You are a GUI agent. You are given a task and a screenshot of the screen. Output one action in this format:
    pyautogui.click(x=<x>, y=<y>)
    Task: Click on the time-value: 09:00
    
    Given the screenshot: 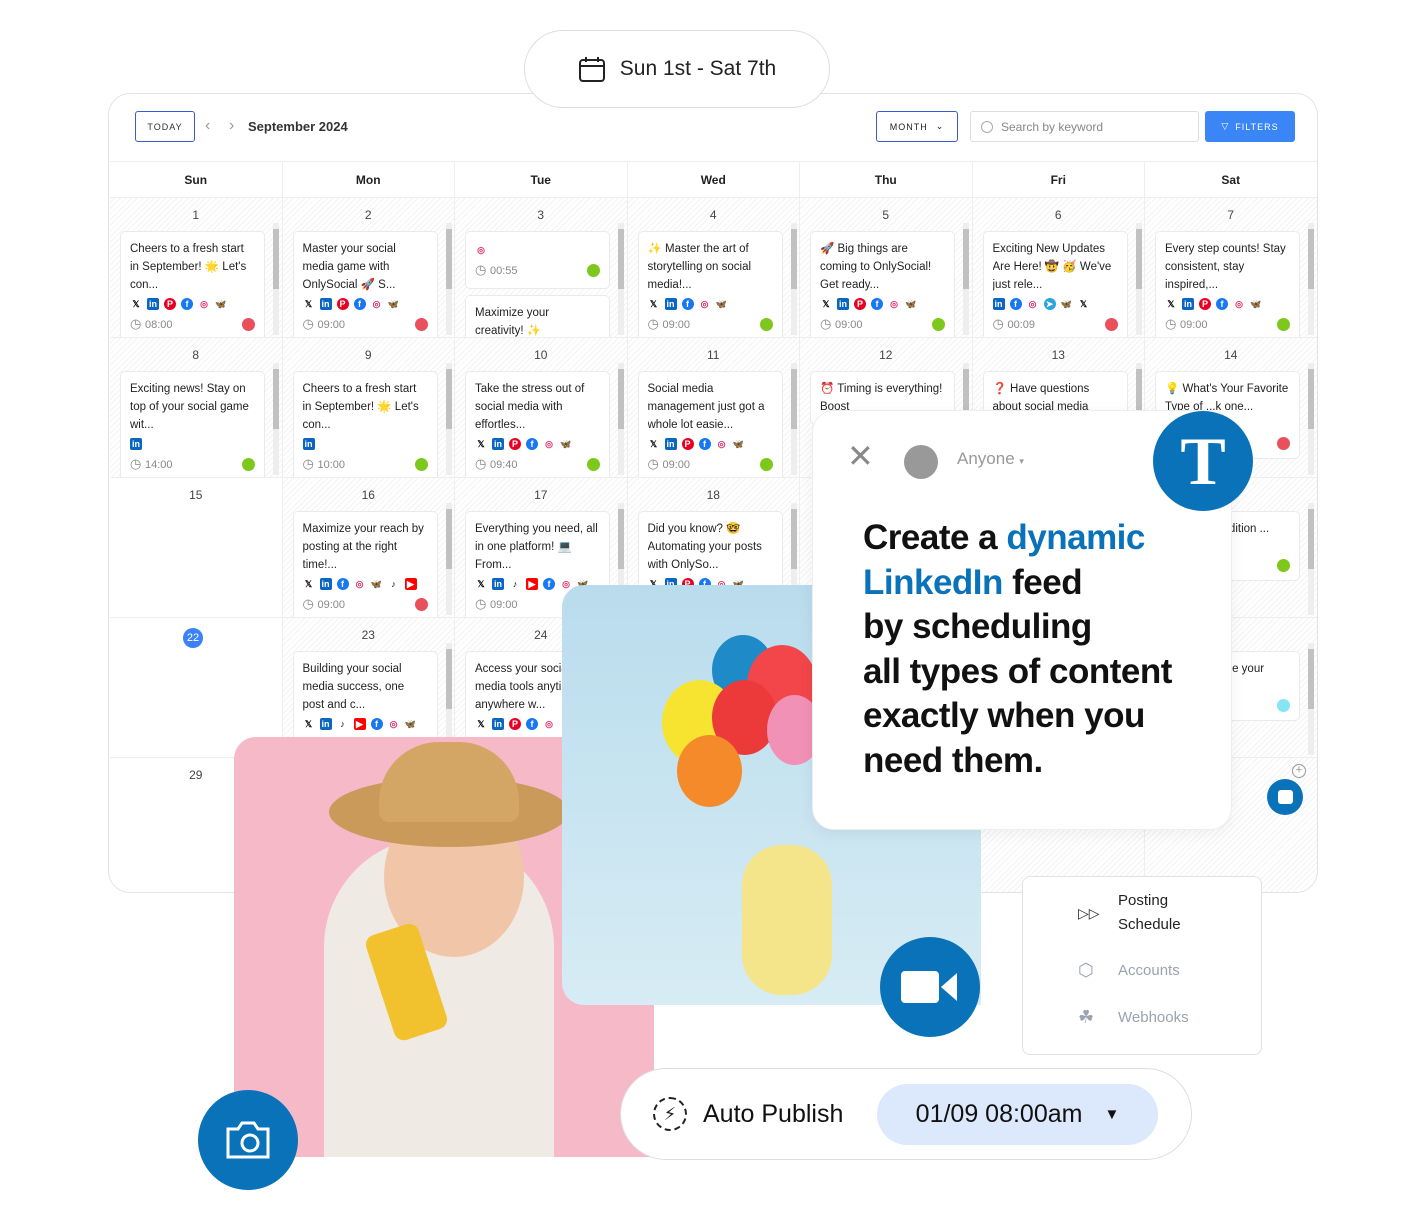 What is the action you would take?
    pyautogui.click(x=676, y=465)
    